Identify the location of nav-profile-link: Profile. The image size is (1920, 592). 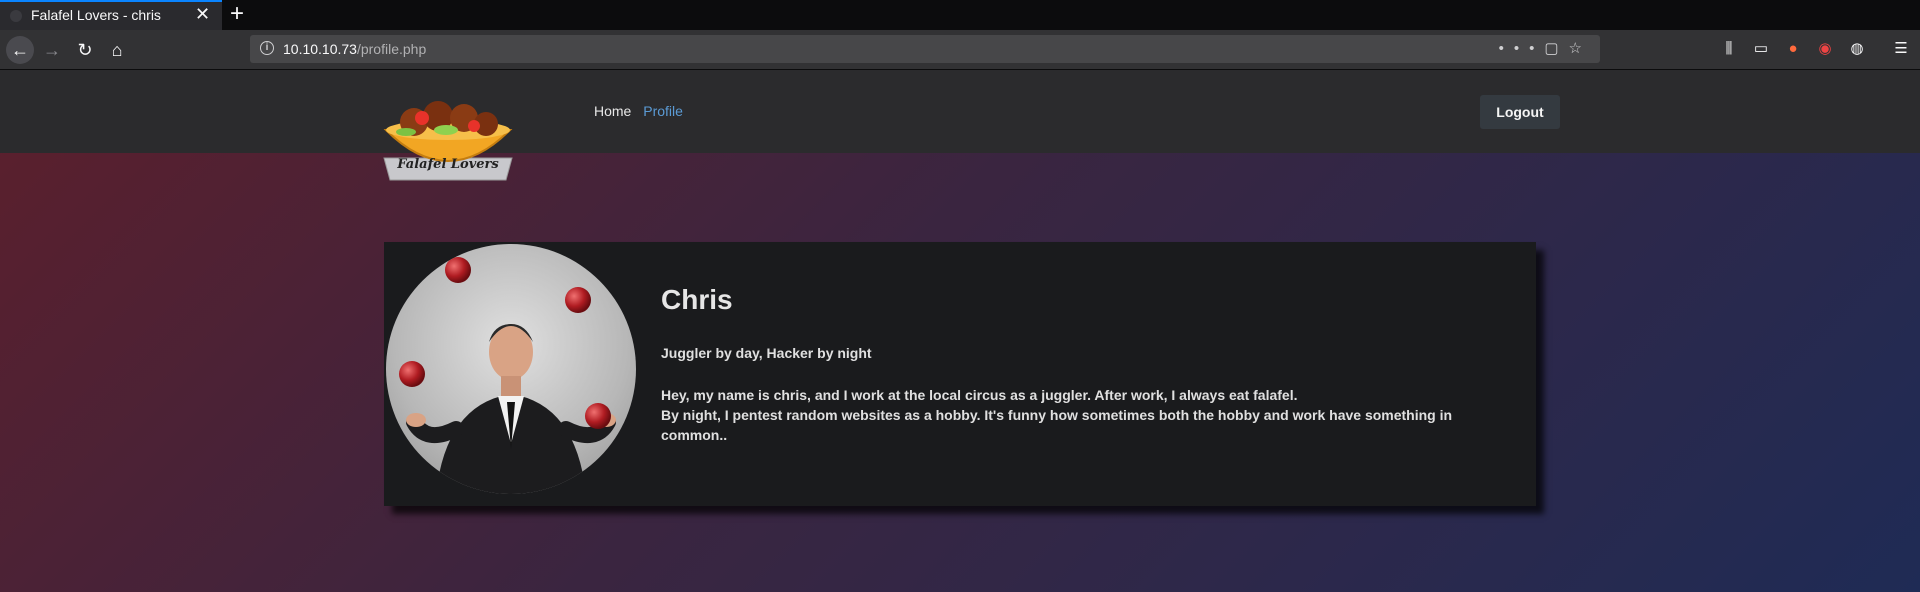
(663, 111).